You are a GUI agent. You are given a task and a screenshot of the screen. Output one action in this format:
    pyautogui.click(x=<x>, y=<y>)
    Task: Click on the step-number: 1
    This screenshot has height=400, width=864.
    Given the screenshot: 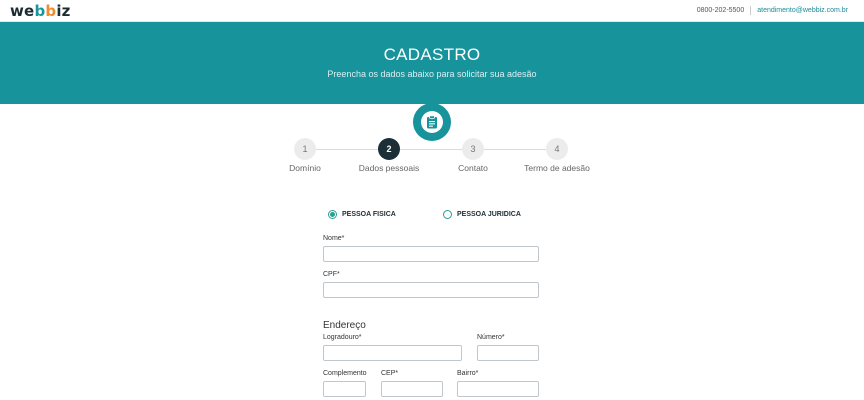 What is the action you would take?
    pyautogui.click(x=305, y=149)
    